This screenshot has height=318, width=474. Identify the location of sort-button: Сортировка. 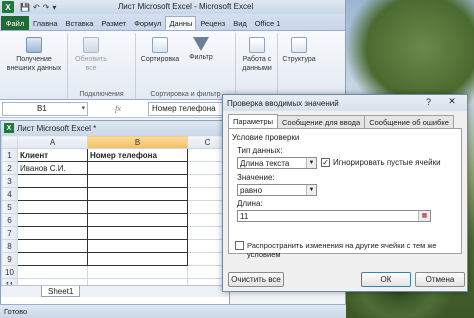
(160, 50).